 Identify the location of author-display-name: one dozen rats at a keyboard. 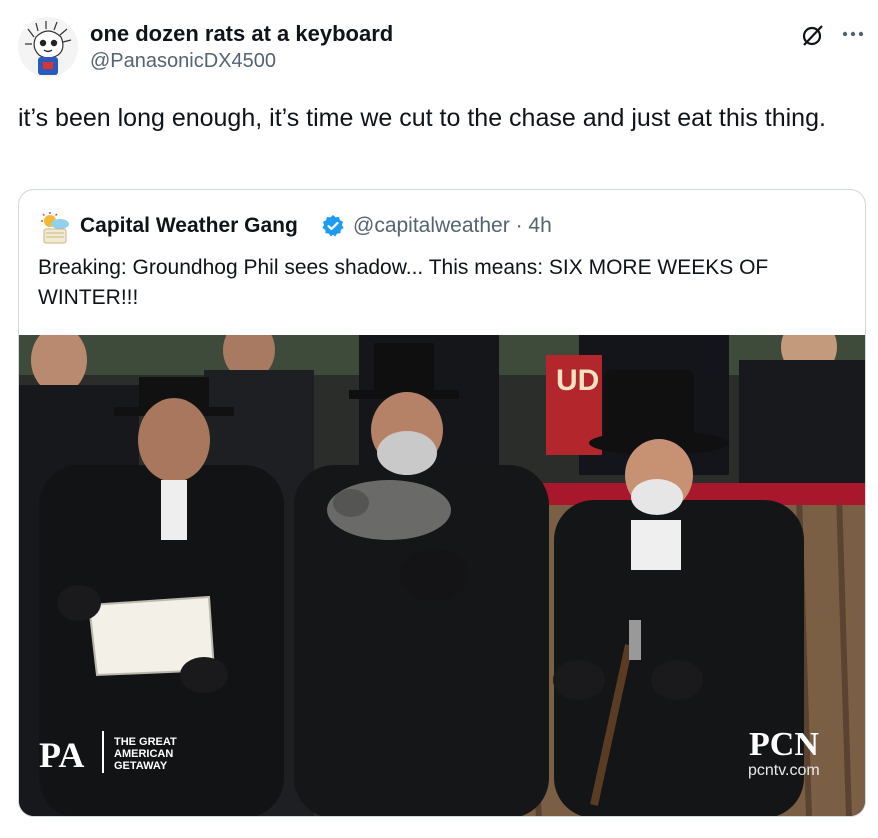
(241, 34).